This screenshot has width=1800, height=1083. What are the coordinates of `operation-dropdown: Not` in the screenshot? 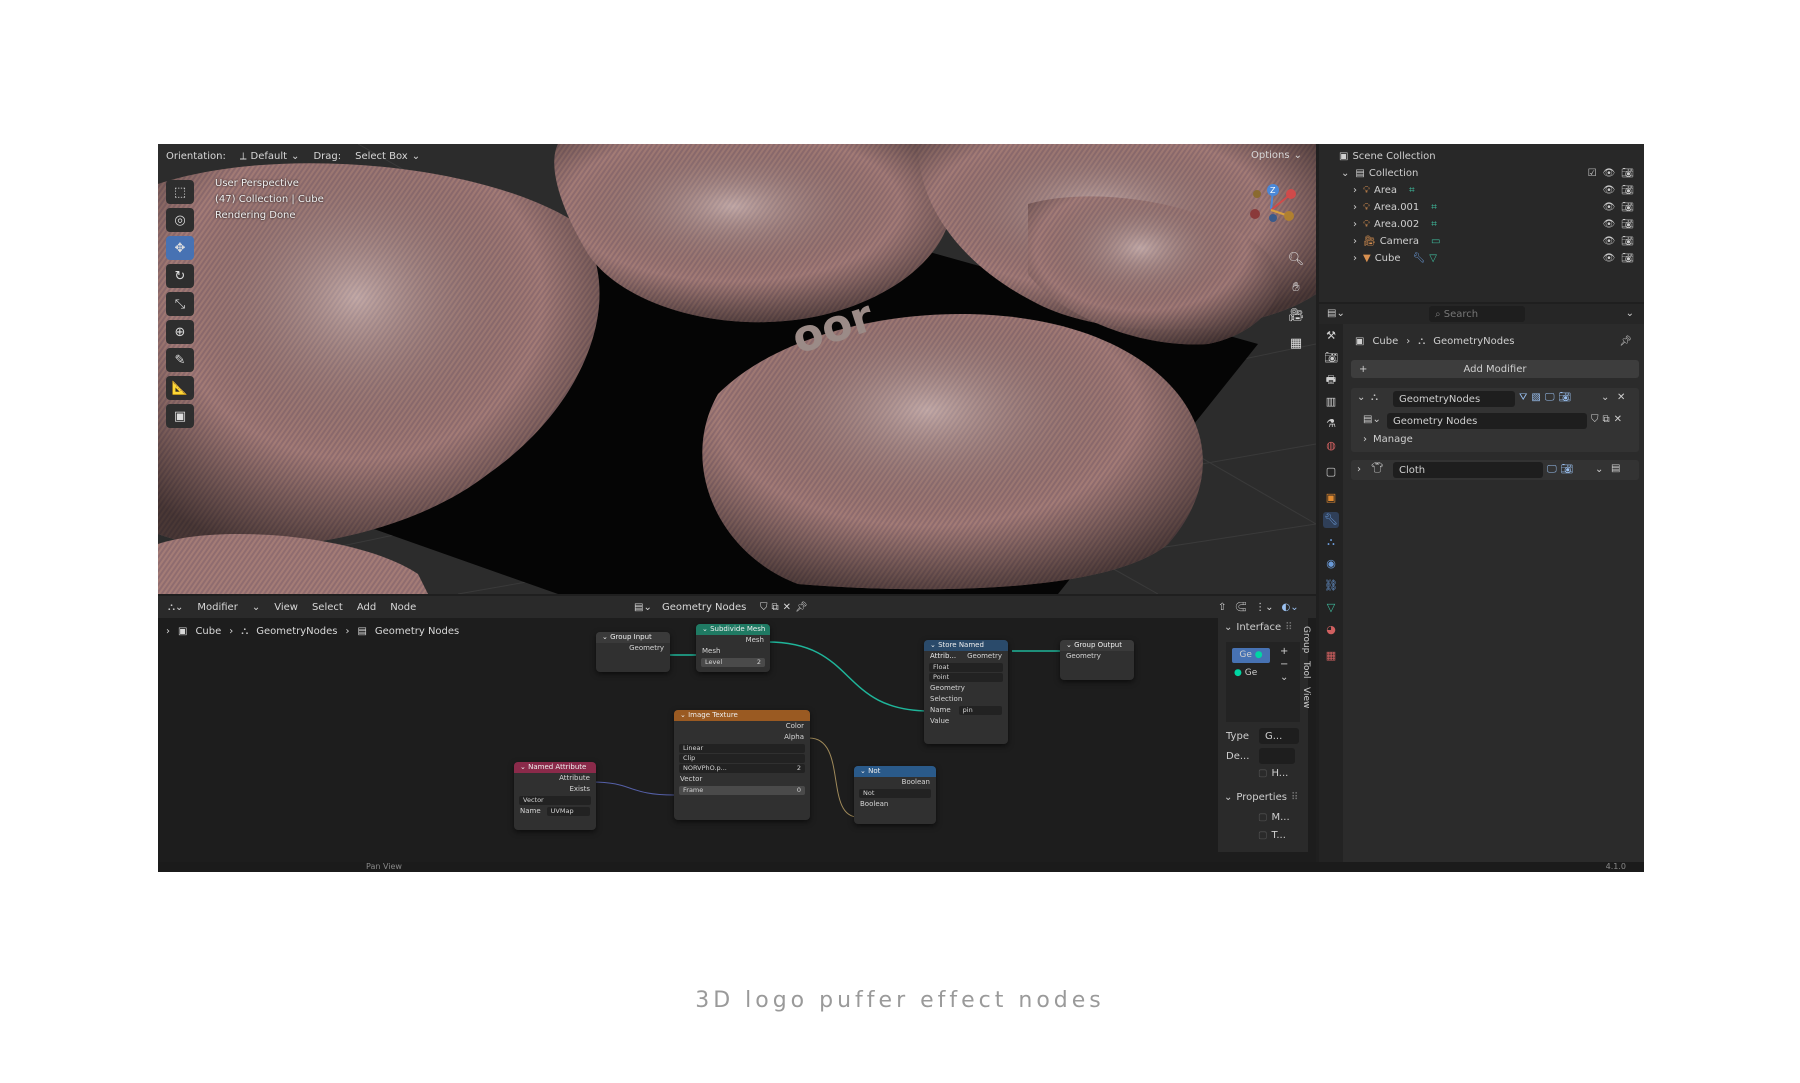 It's located at (895, 793).